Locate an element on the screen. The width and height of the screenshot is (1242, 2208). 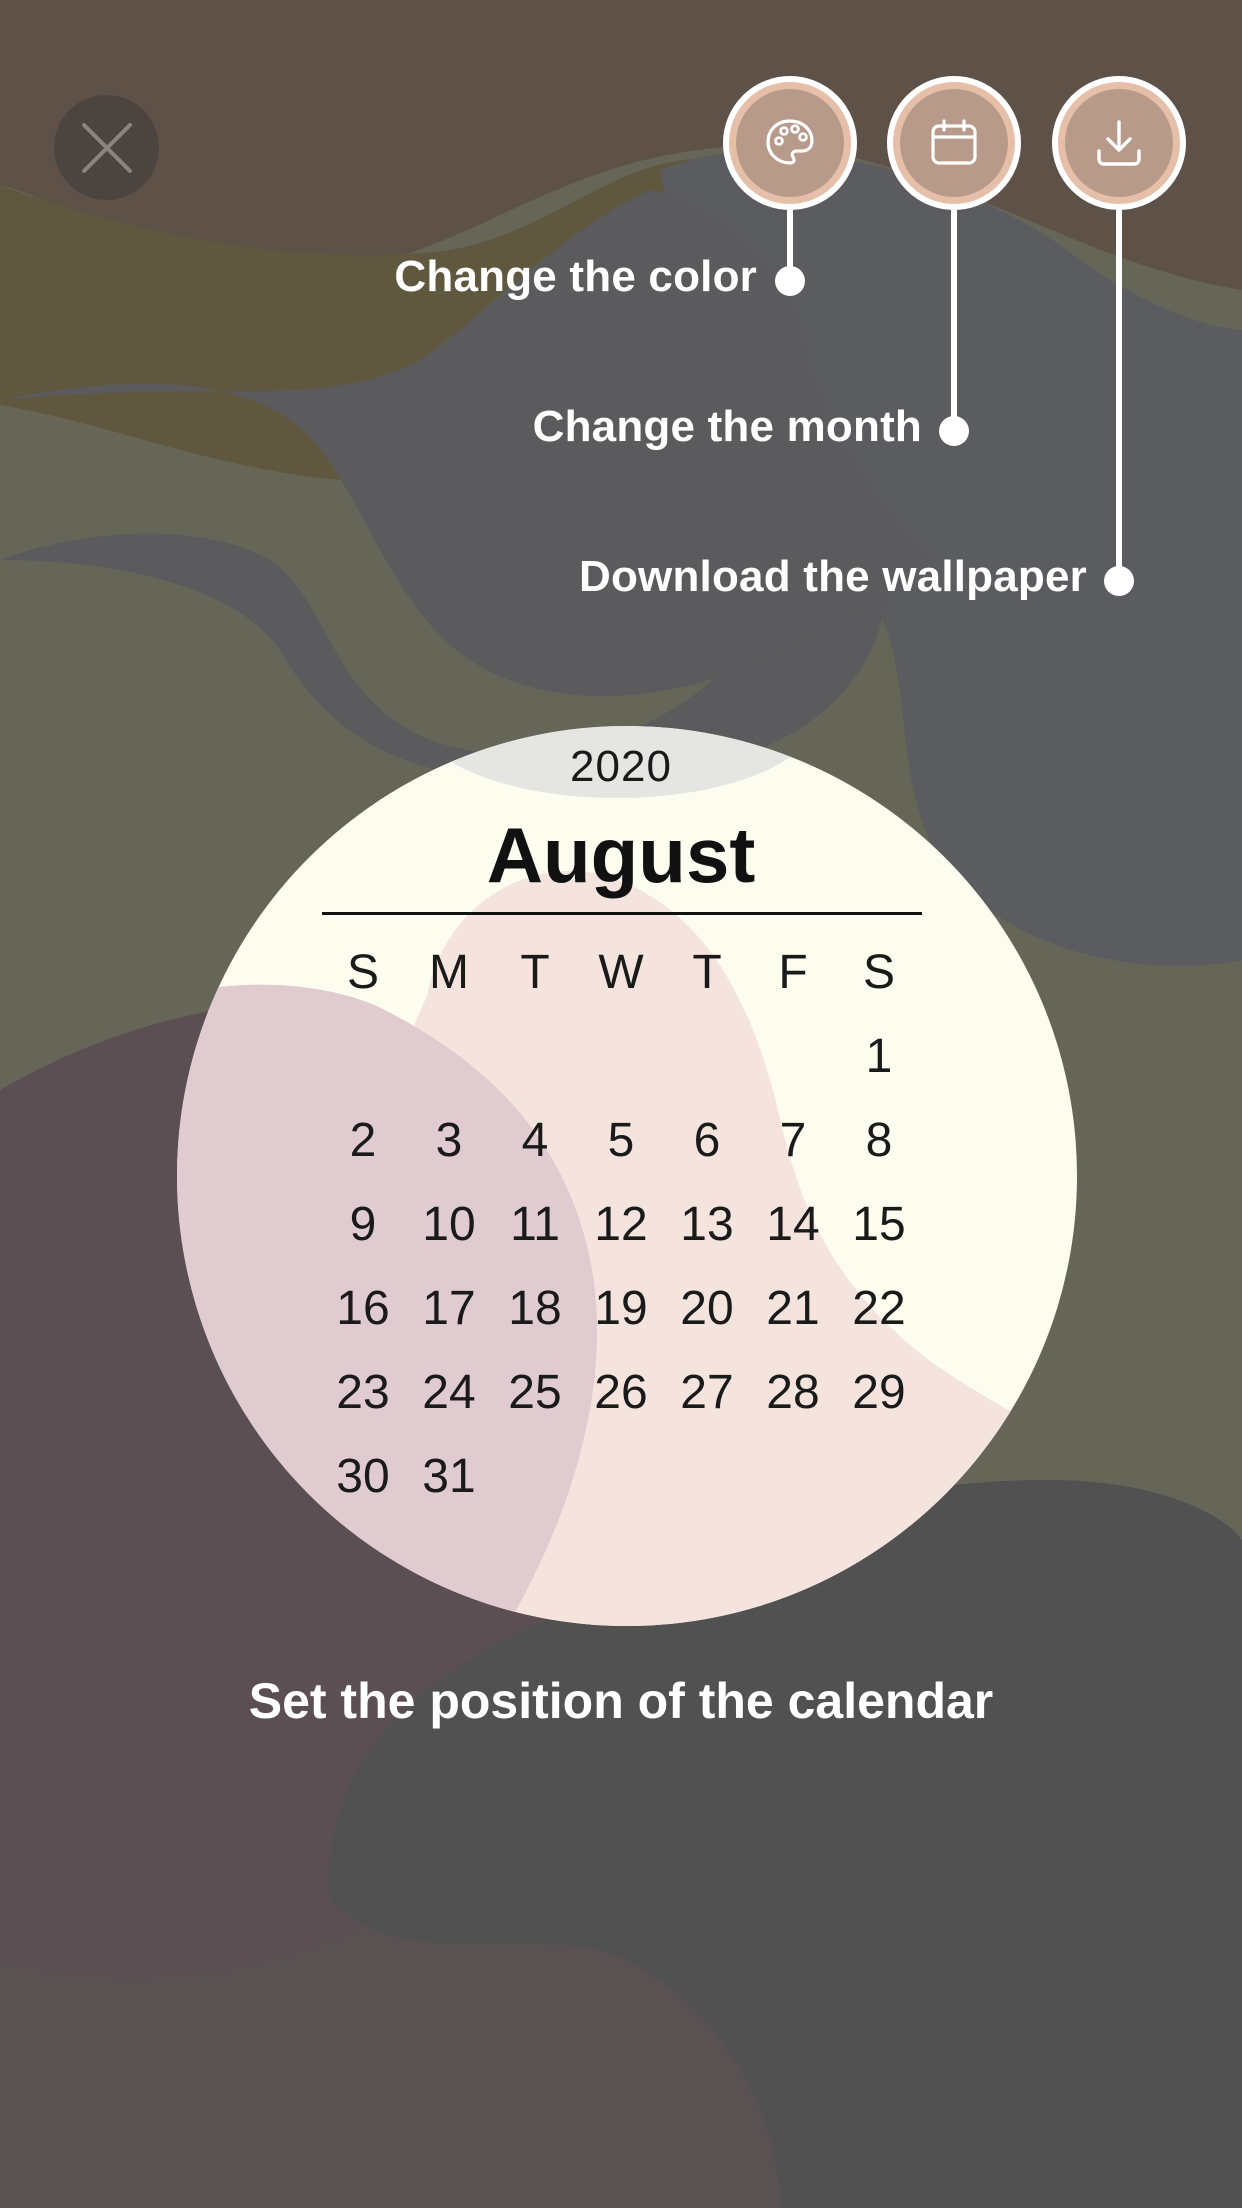
calendar-day: 3 is located at coordinates (449, 1140).